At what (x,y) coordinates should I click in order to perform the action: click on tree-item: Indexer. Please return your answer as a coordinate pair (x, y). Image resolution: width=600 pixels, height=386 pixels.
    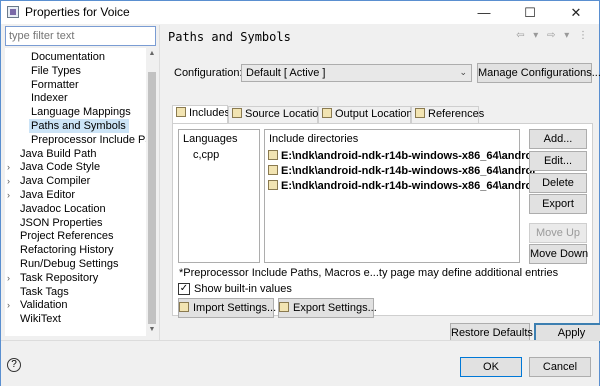
    Looking at the image, I should click on (50, 98).